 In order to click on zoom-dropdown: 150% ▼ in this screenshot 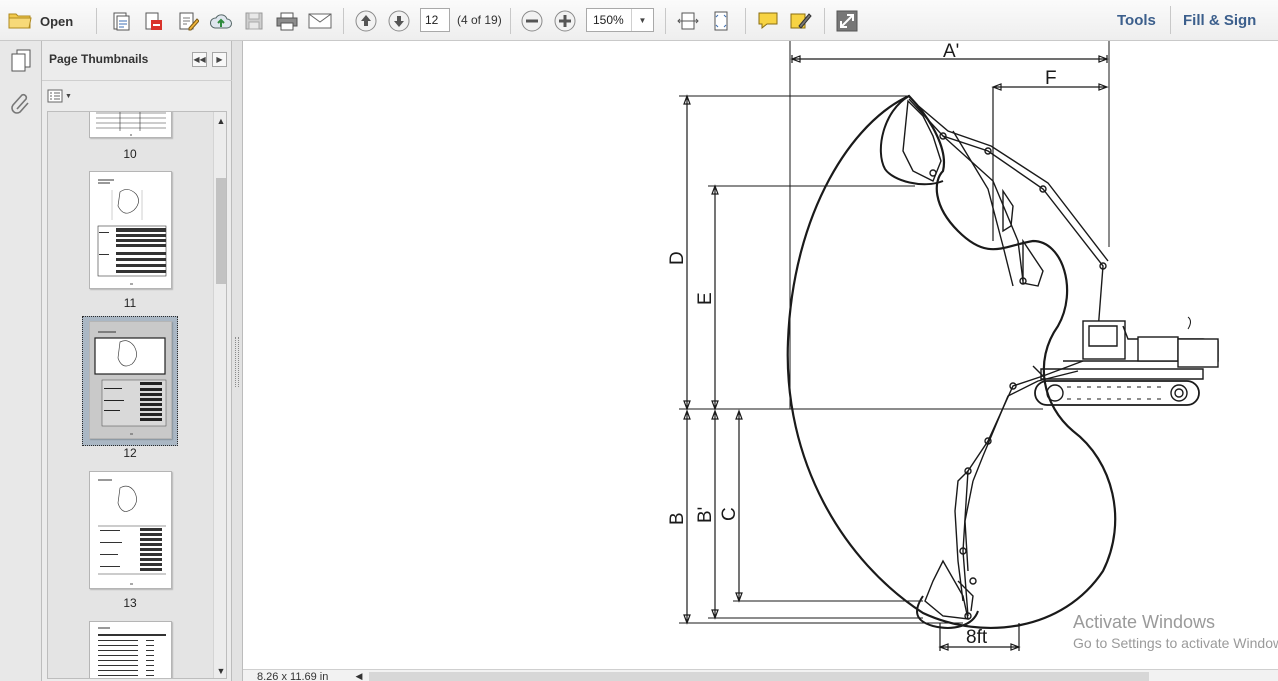, I will do `click(620, 20)`.